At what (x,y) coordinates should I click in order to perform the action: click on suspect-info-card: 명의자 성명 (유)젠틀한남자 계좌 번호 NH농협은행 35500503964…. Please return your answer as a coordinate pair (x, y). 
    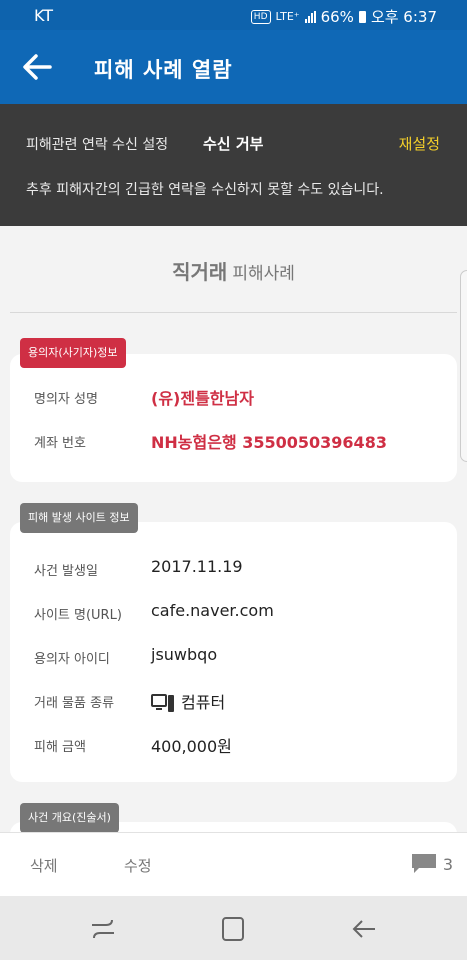
    Looking at the image, I should click on (233, 418).